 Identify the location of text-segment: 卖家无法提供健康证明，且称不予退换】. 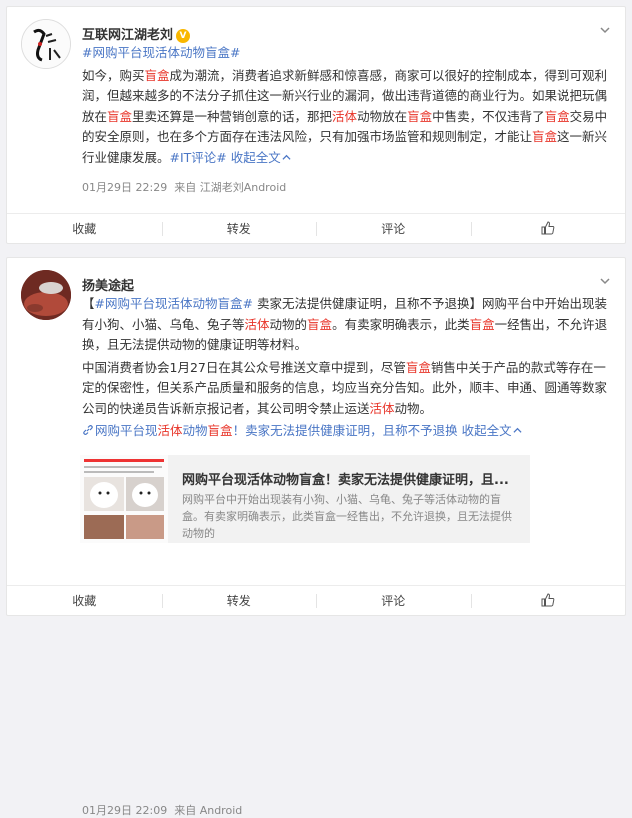
(367, 303).